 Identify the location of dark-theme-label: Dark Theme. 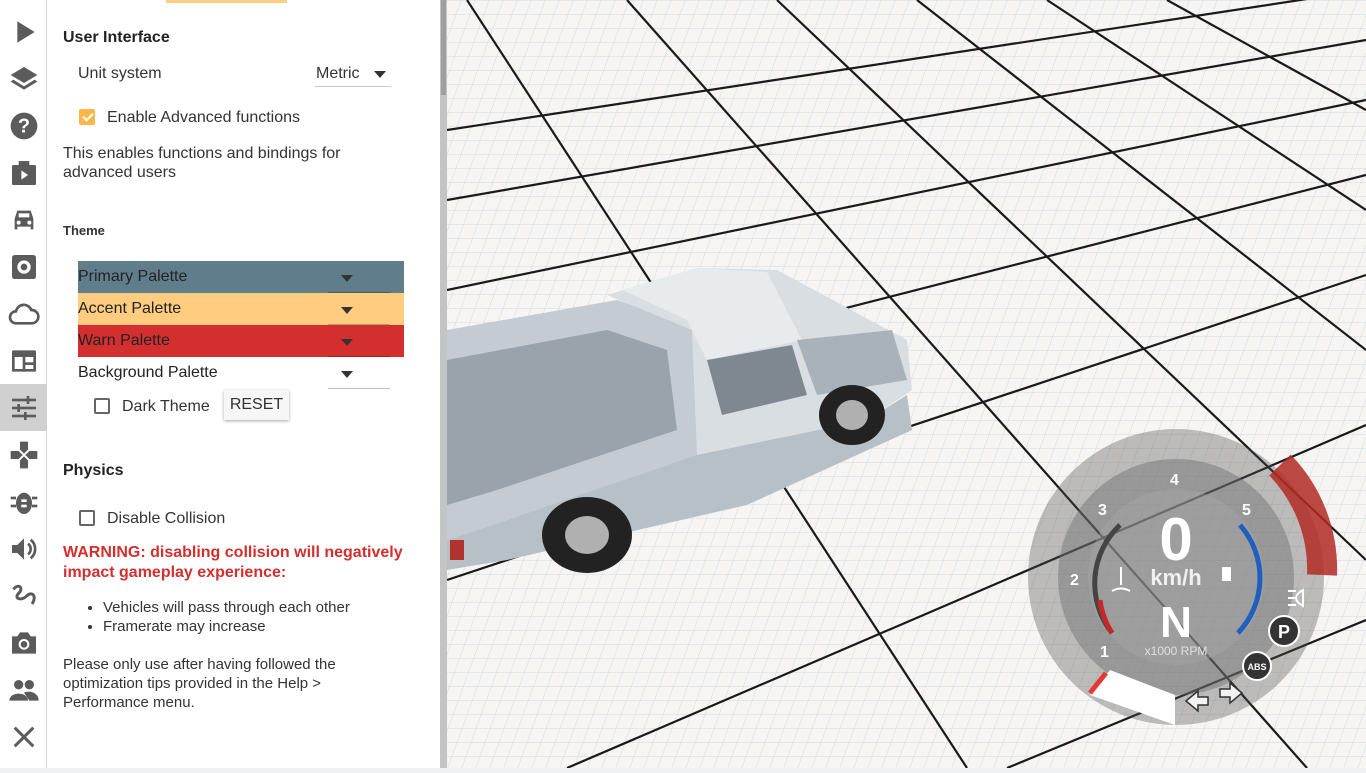
(166, 406).